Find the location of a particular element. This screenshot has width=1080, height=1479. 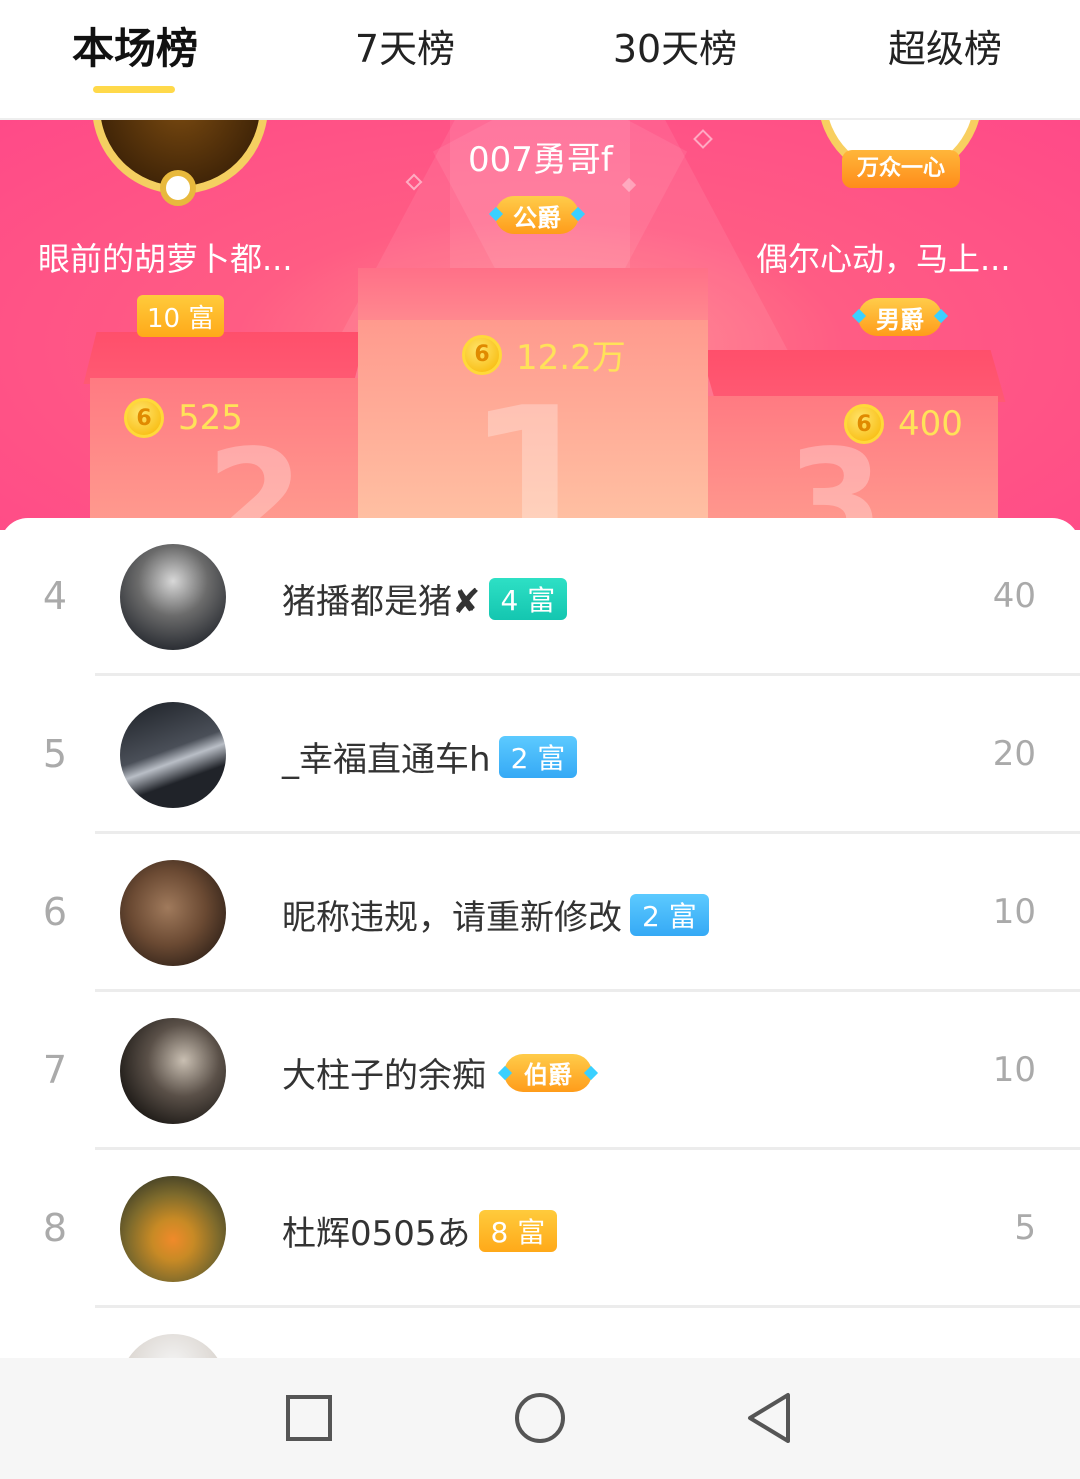

contribution-score: 20 is located at coordinates (1014, 754).